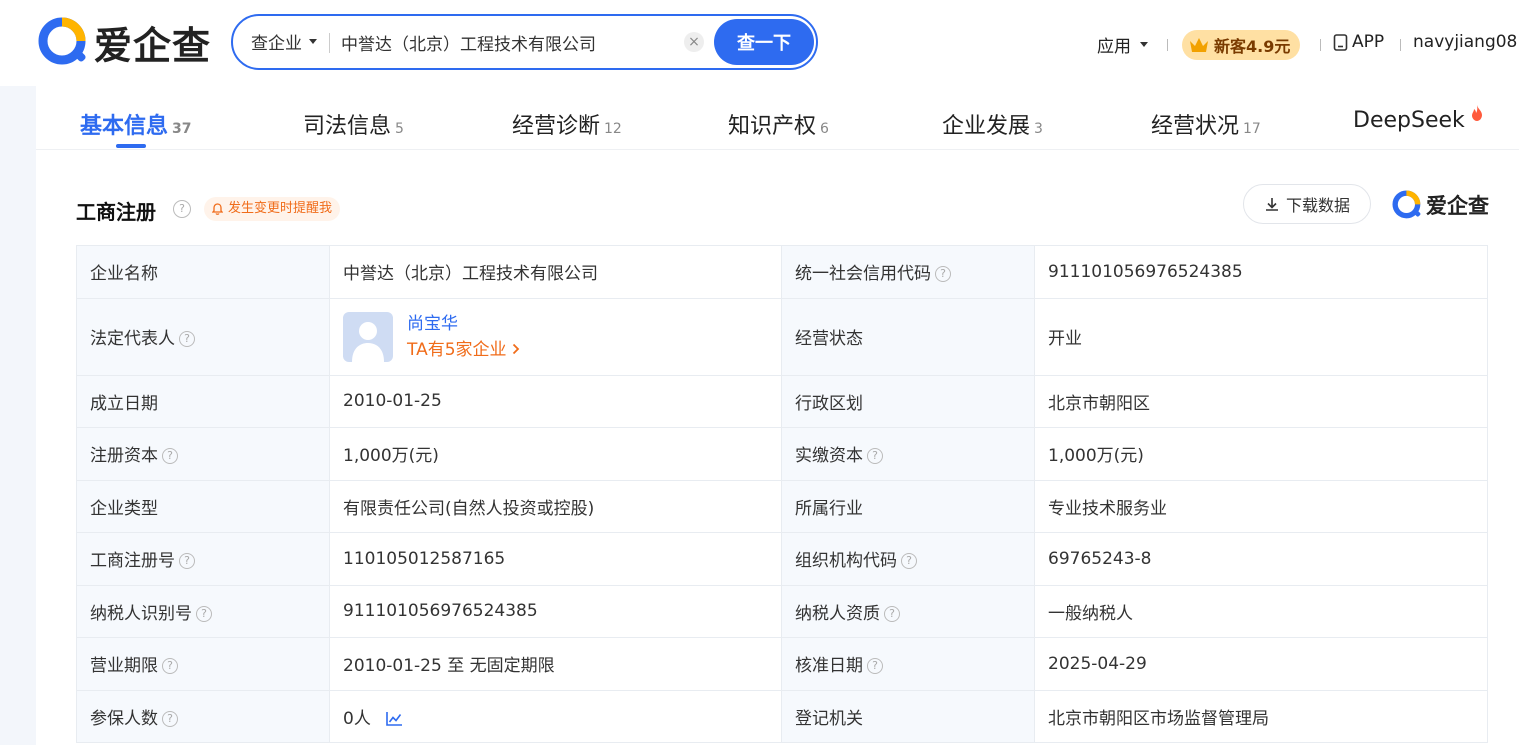 This screenshot has width=1519, height=745. What do you see at coordinates (1261, 664) in the screenshot?
I see `field-value: 2025-04-29` at bounding box center [1261, 664].